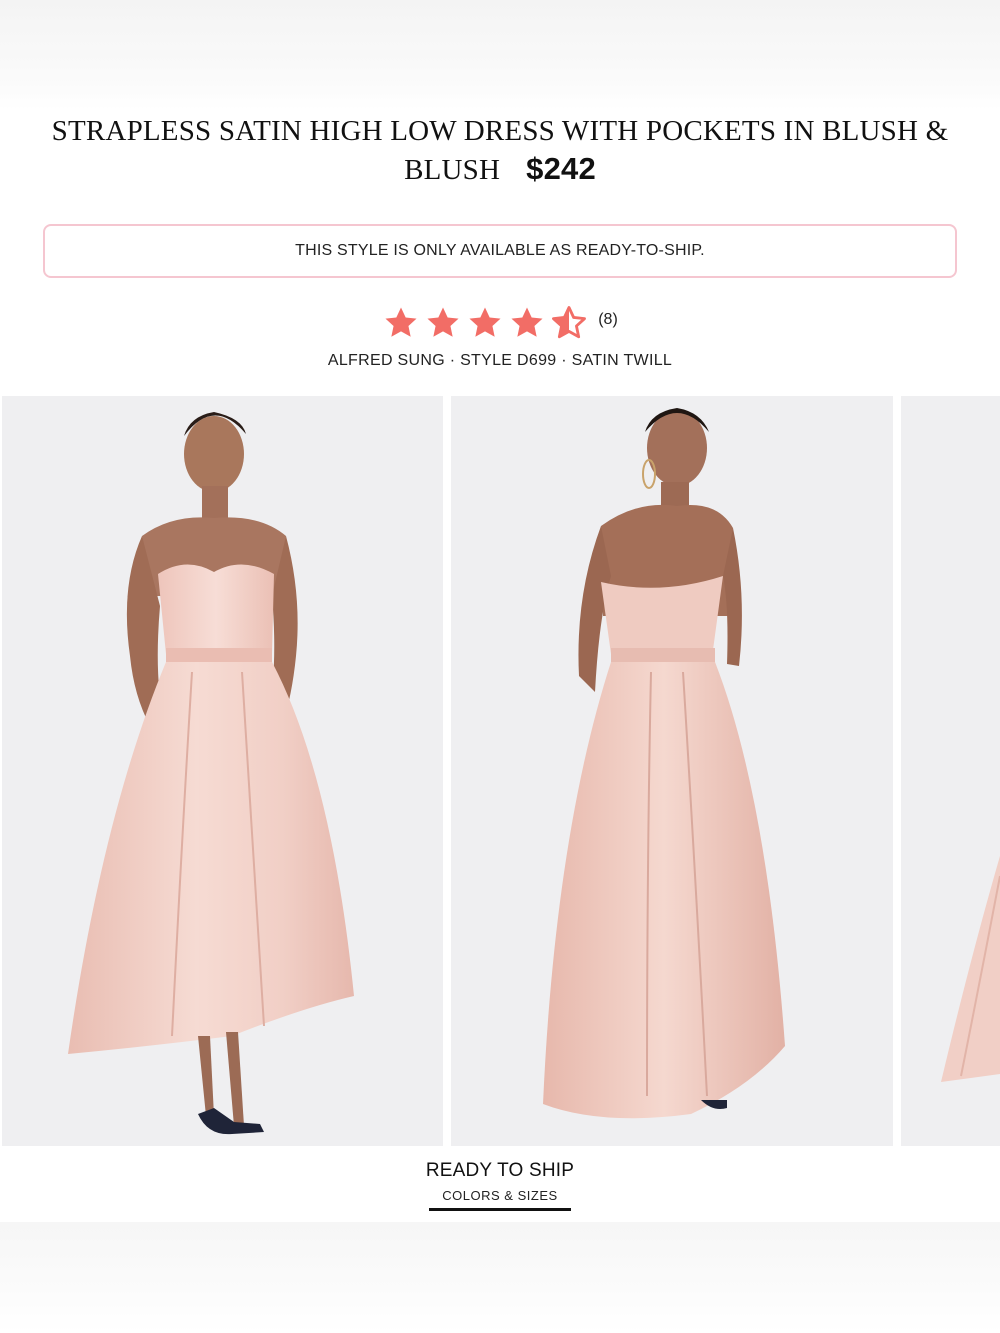 Image resolution: width=1000 pixels, height=1333 pixels. I want to click on review-count: (8), so click(608, 320).